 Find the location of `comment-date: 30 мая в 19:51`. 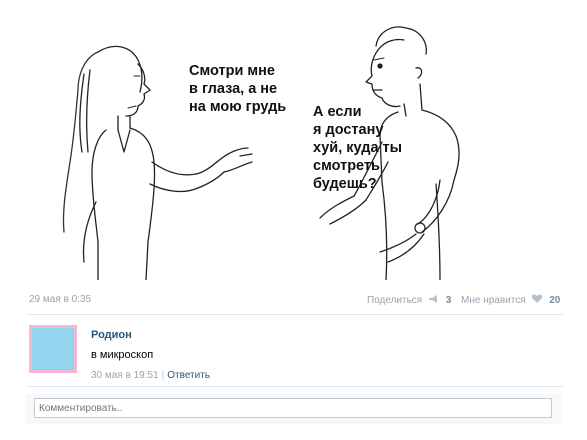

comment-date: 30 мая в 19:51 is located at coordinates (125, 375).